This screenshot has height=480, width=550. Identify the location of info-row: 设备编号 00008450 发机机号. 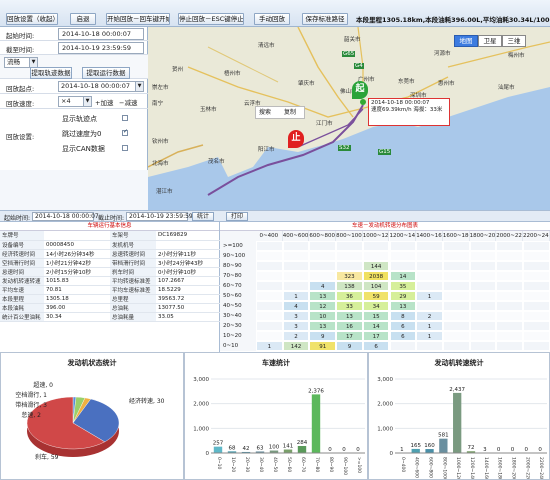
(110, 245).